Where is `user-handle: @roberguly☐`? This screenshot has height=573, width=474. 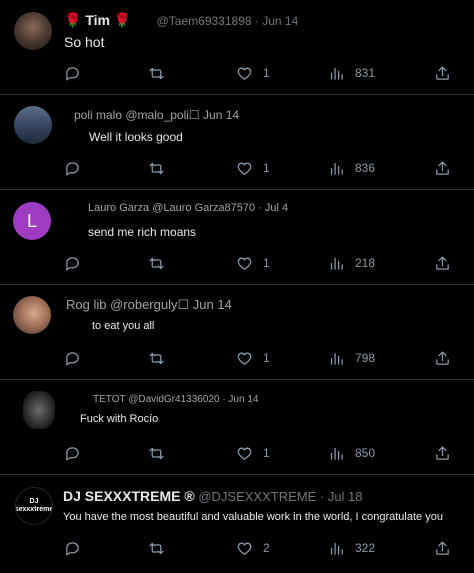
user-handle: @roberguly☐ is located at coordinates (149, 304).